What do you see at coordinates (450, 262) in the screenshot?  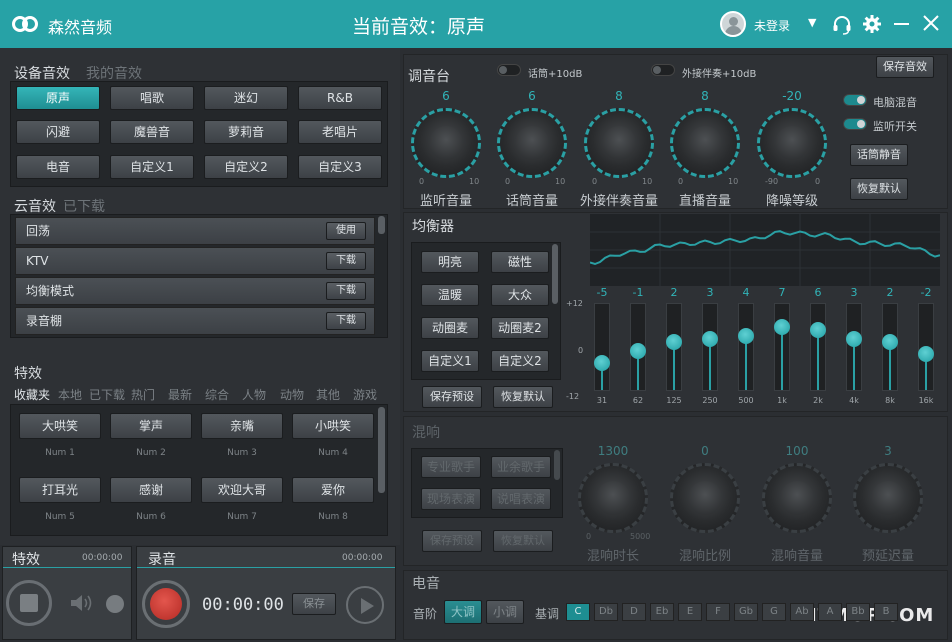 I see `eq-preset-button: 明亮` at bounding box center [450, 262].